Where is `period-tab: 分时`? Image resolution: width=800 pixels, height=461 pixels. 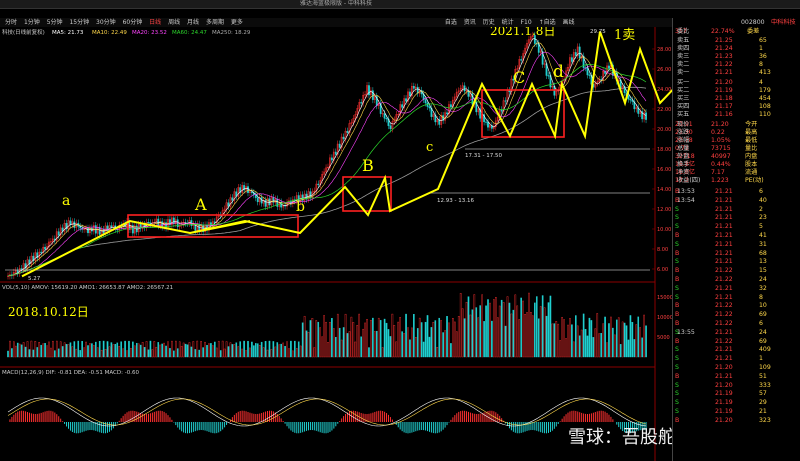 period-tab: 分时 is located at coordinates (11, 22).